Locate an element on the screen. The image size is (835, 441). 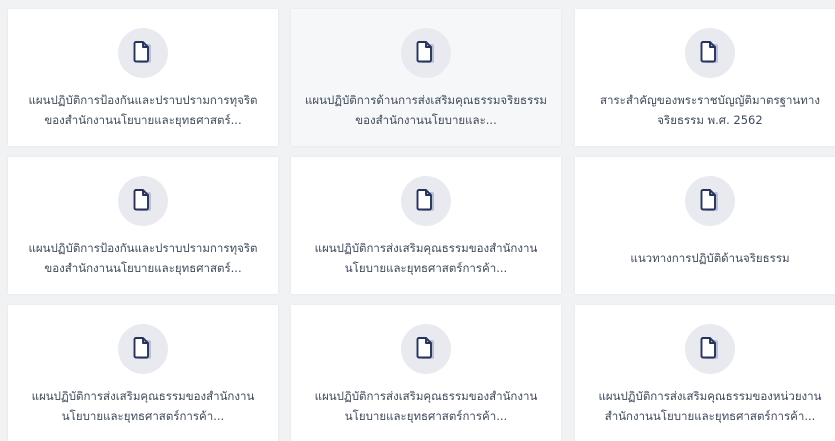
document-card: แนวทางการปฏิบัติด้านจริยธรรม is located at coordinates (705, 225).